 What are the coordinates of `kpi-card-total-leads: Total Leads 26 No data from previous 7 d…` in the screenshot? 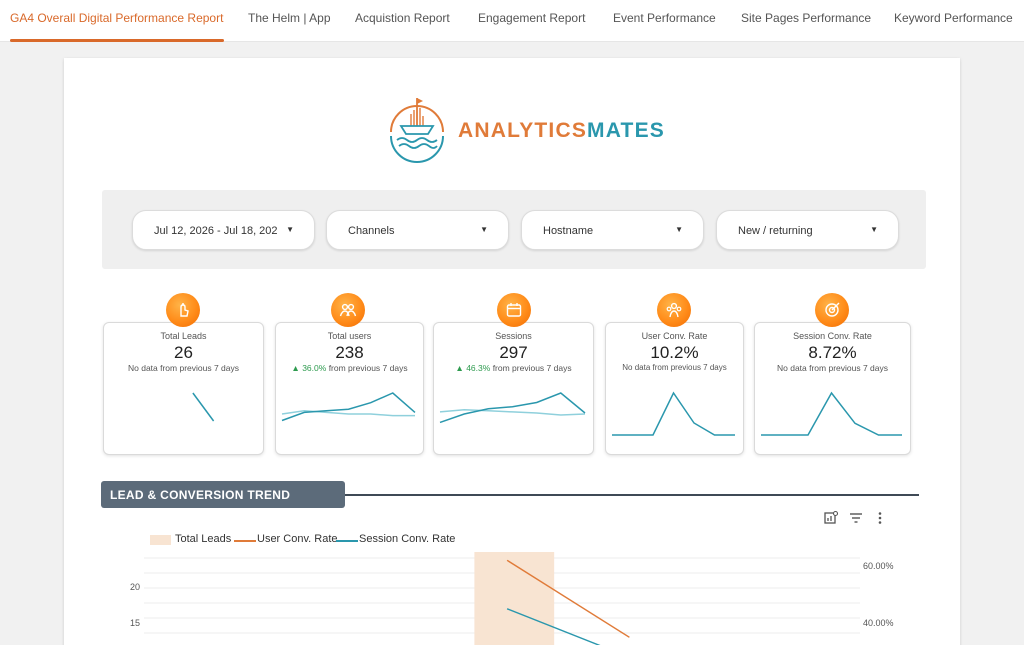 It's located at (183, 388).